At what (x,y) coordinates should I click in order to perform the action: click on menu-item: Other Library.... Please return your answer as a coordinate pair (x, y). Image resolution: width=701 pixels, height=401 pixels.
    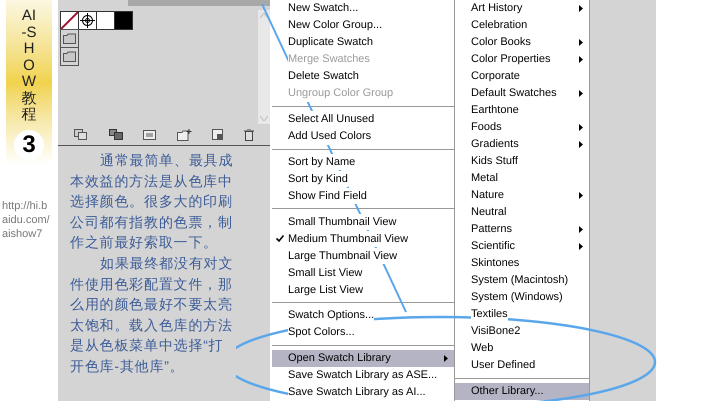
    Looking at the image, I should click on (522, 391).